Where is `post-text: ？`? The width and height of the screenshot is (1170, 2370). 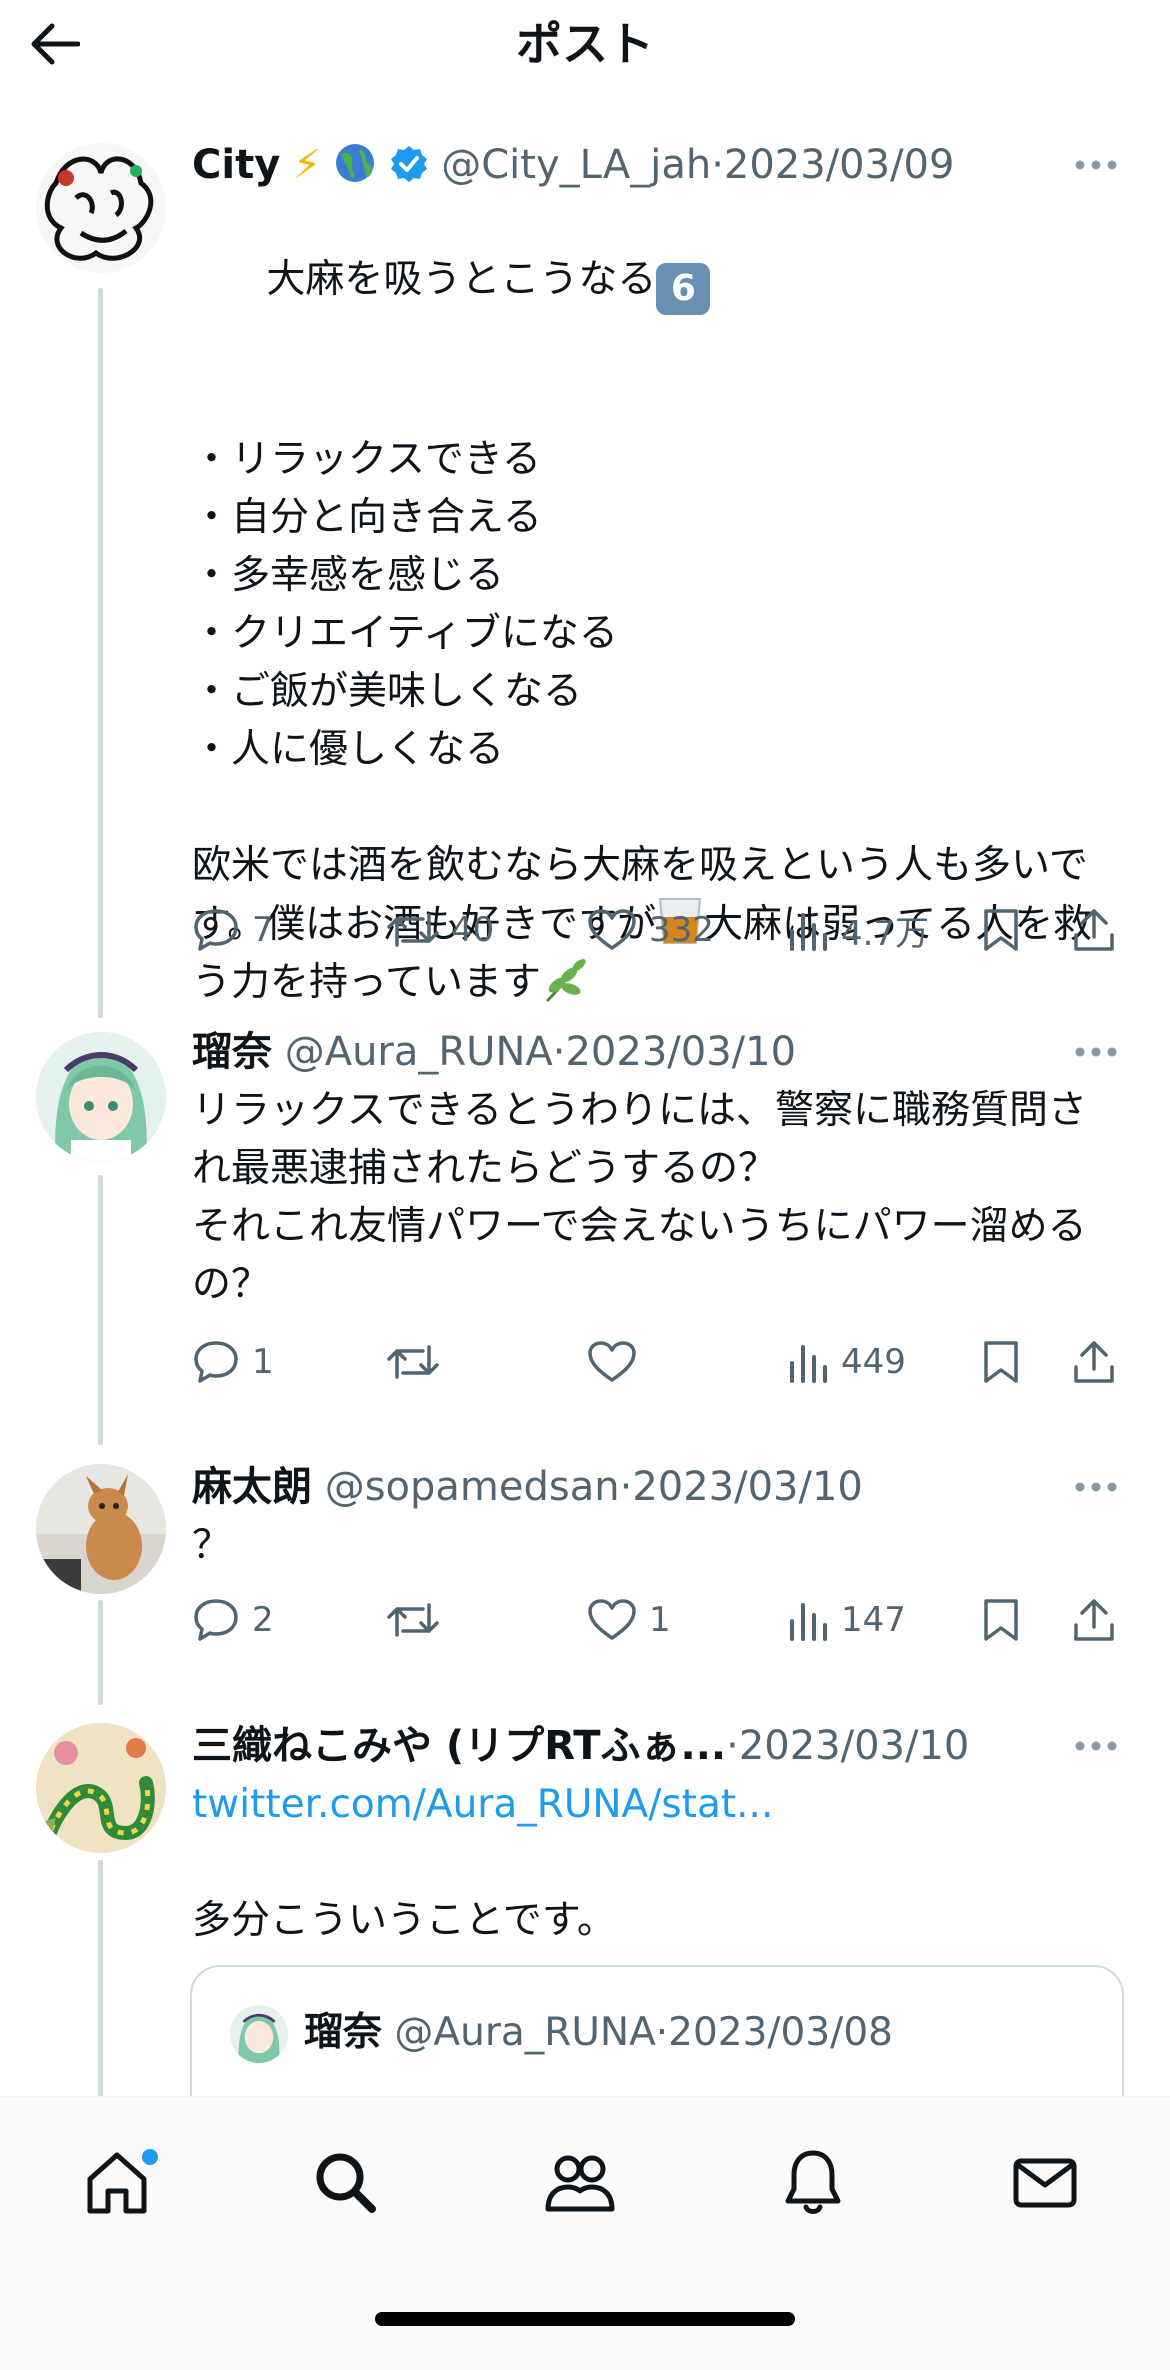 post-text: ？ is located at coordinates (212, 1545).